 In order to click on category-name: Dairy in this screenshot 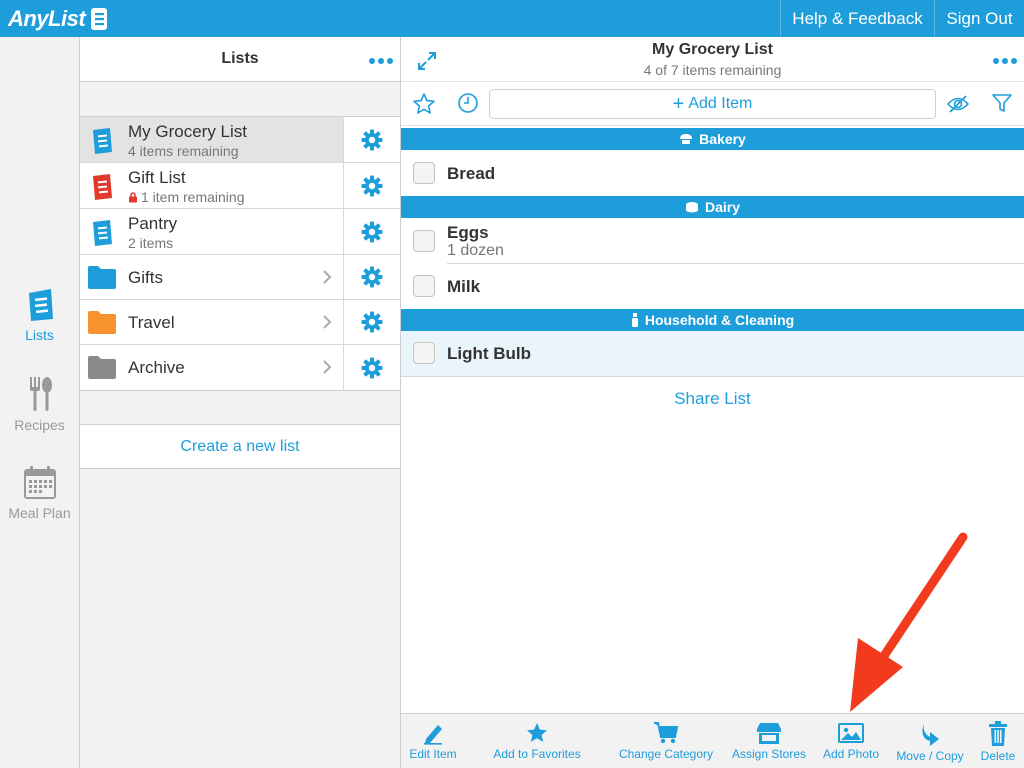, I will do `click(722, 207)`.